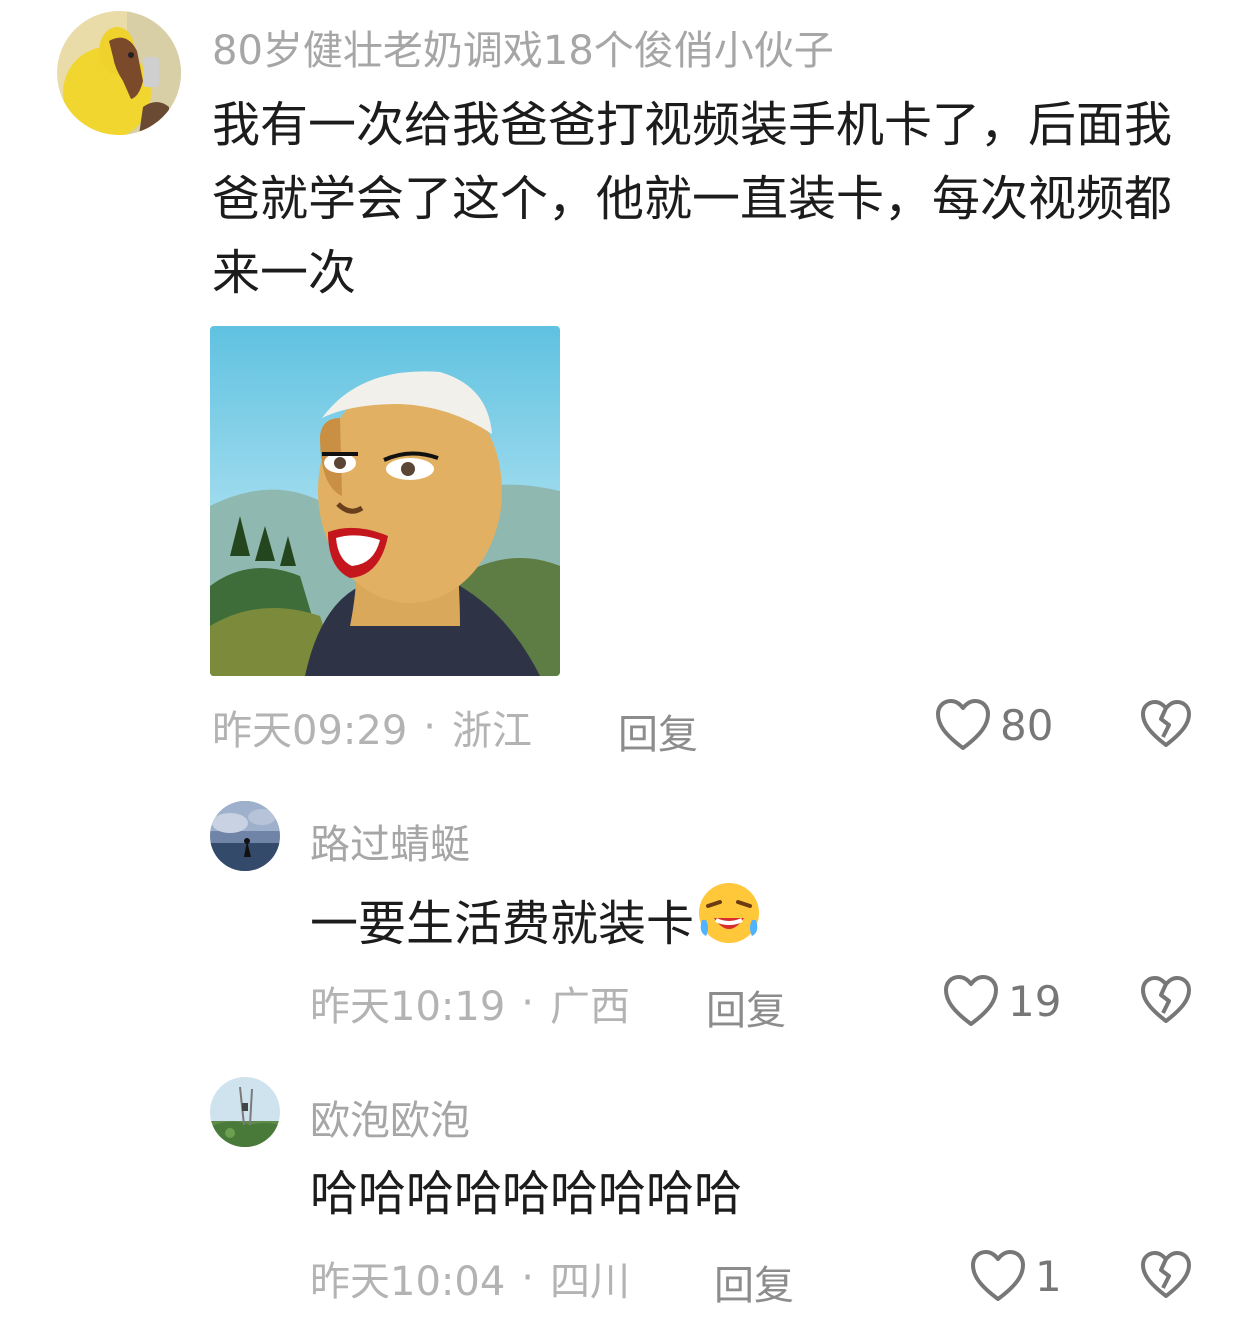  Describe the element at coordinates (729, 923) in the screenshot. I see `laughing-crying-emoji` at that location.